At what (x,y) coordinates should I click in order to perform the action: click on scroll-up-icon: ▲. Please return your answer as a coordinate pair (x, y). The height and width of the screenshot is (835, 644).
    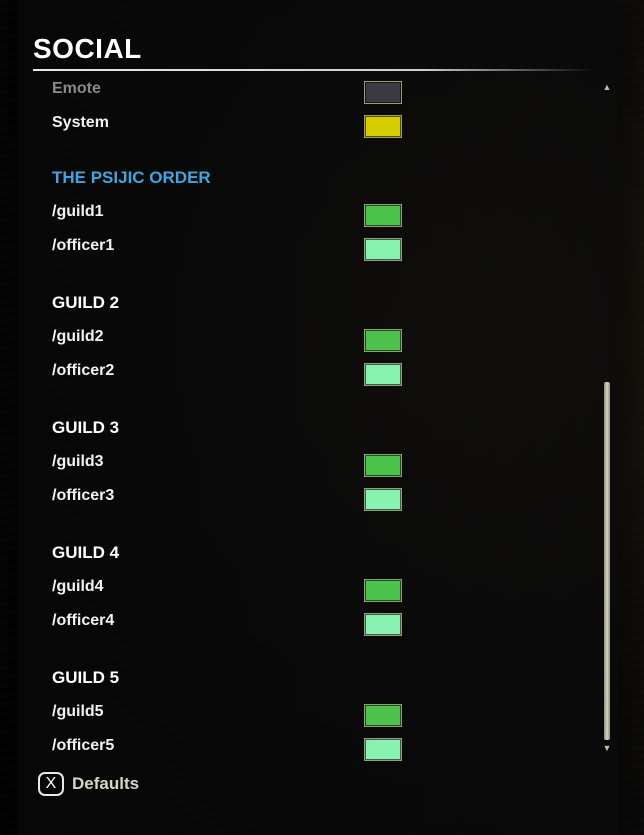
    Looking at the image, I should click on (607, 87).